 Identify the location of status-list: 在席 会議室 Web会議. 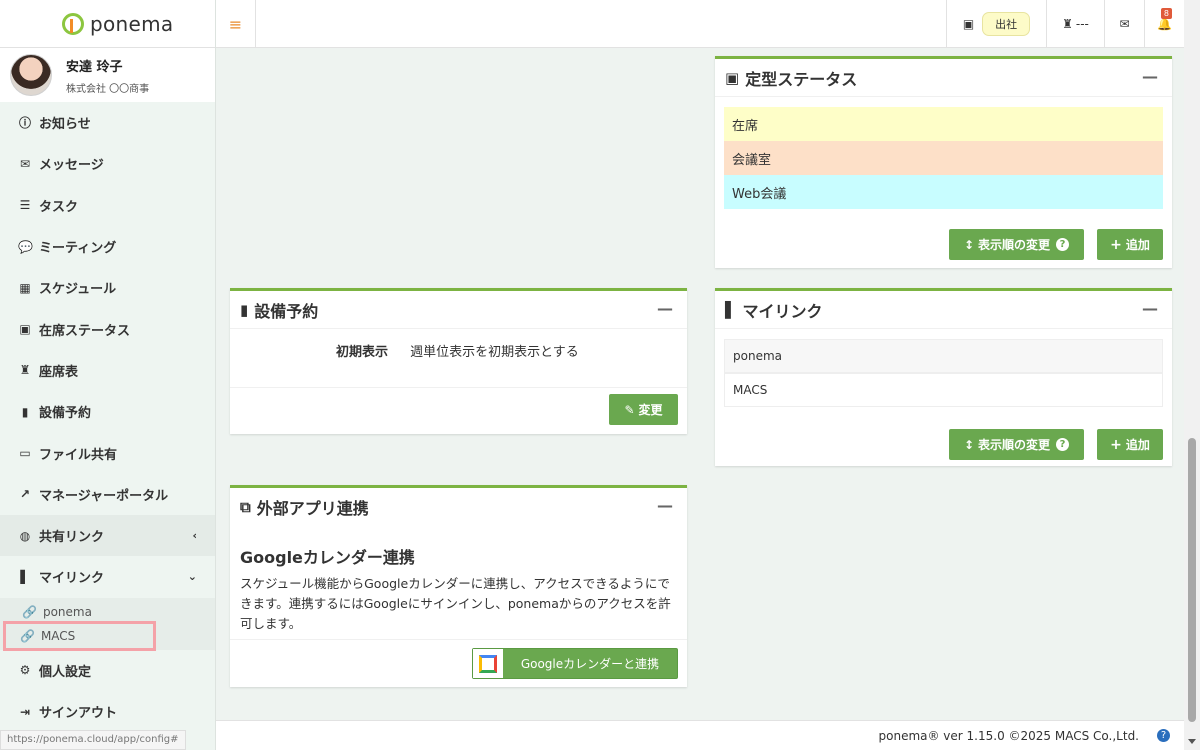
(943, 153).